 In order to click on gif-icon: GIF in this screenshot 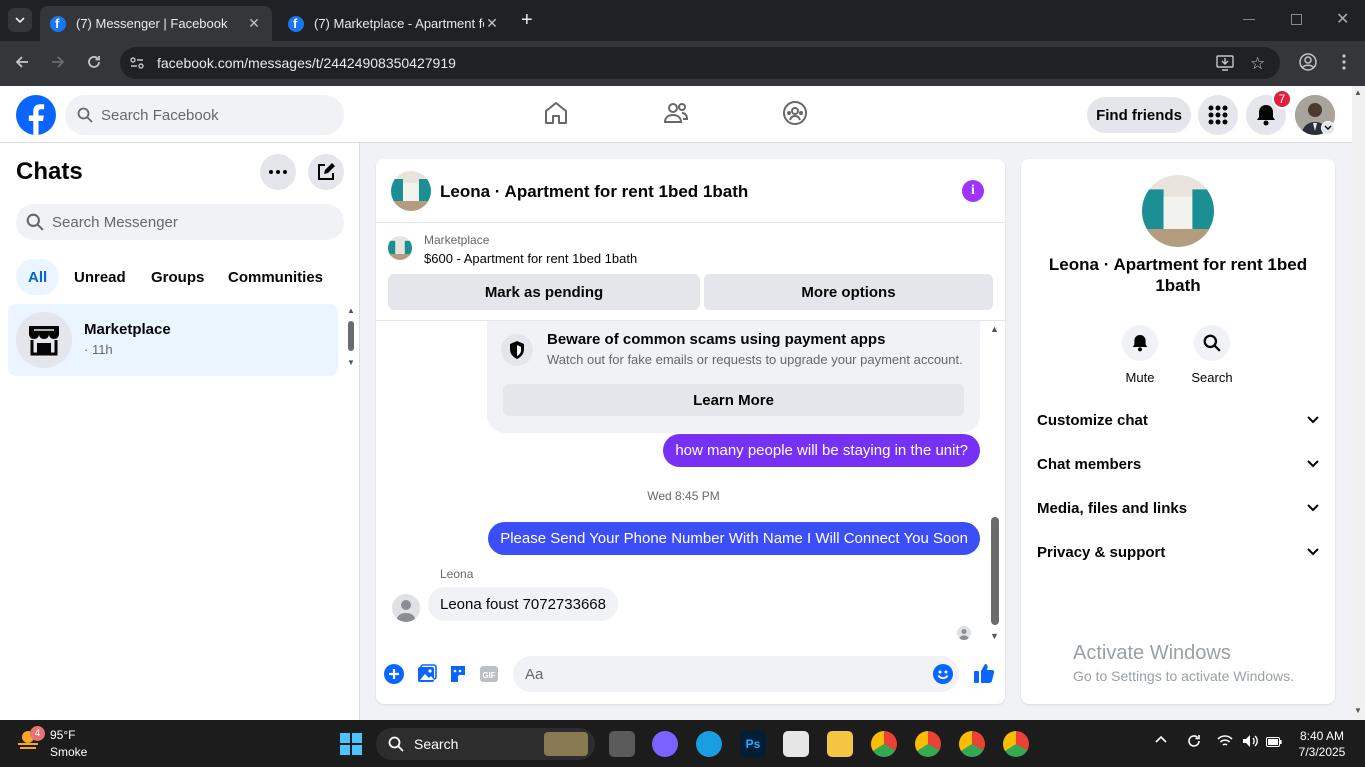, I will do `click(489, 674)`.